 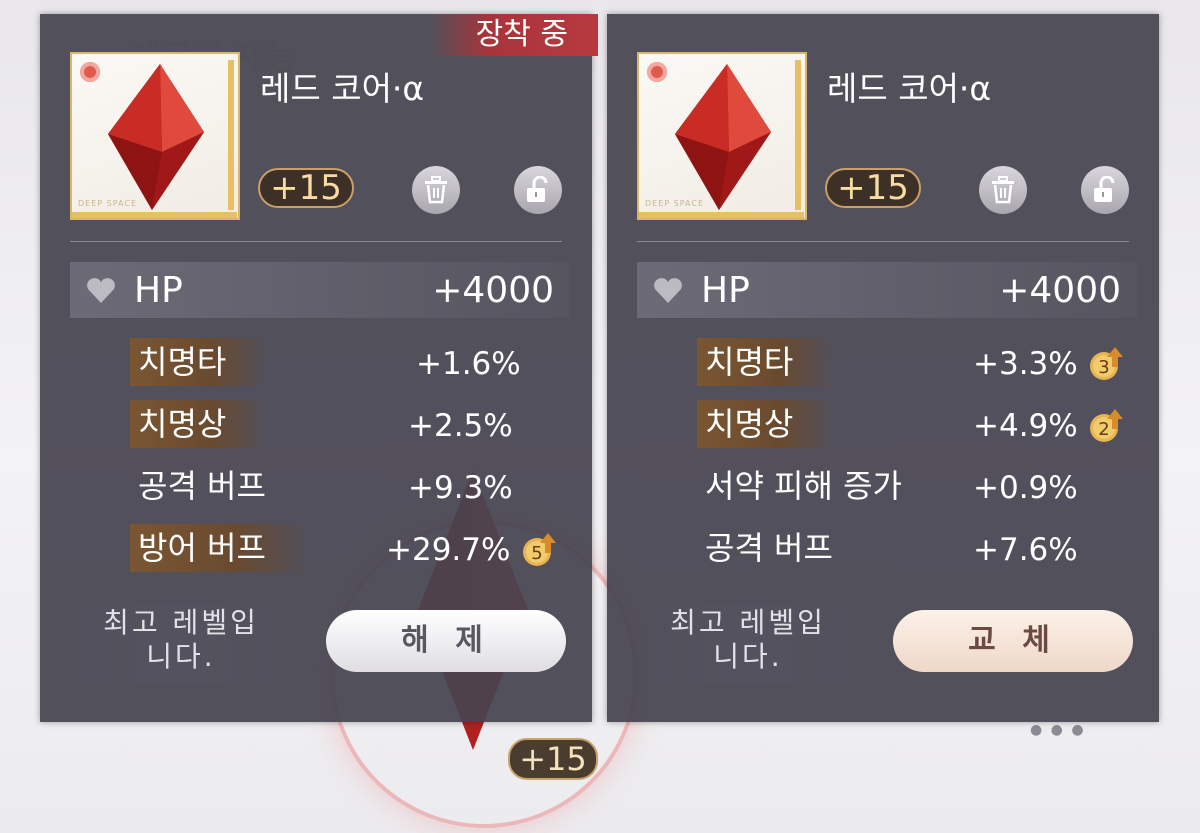 What do you see at coordinates (1025, 364) in the screenshot?
I see `sub-stat-value: +3.3%` at bounding box center [1025, 364].